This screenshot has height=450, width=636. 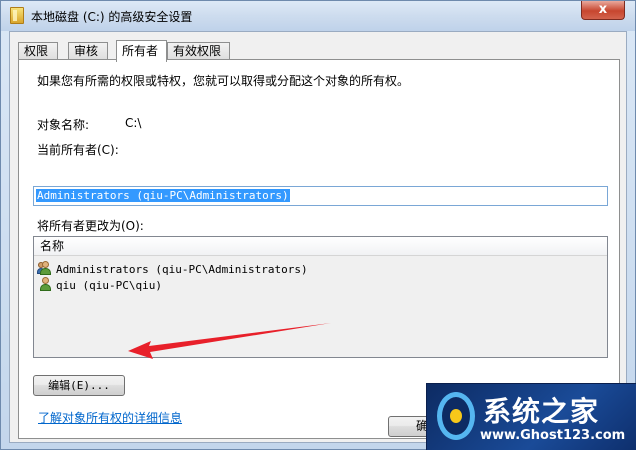 I want to click on list-item: Administrators (qiu-PC\Administrators), so click(x=172, y=269).